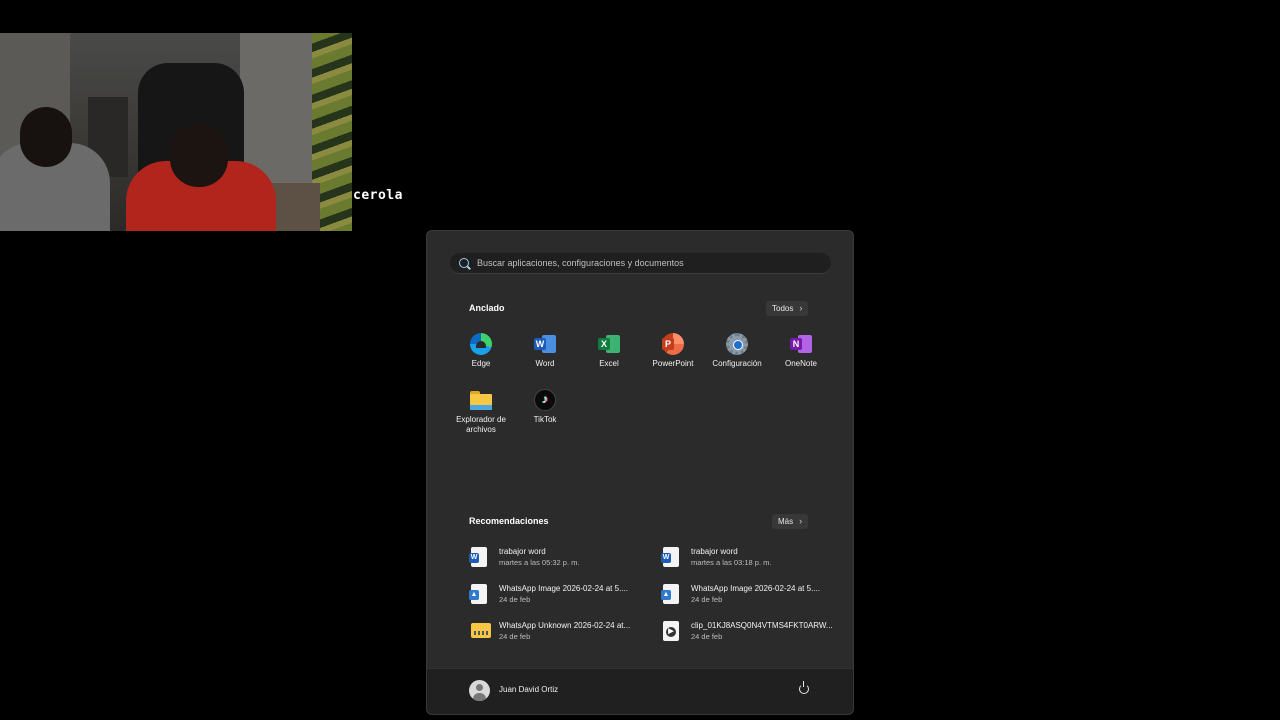 The image size is (1280, 720). I want to click on app-label: Excel, so click(609, 363).